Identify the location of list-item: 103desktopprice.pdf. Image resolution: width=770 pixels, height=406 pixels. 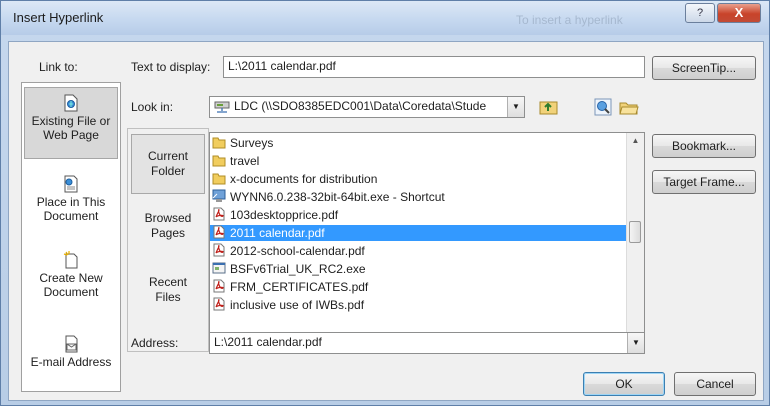
(418, 215).